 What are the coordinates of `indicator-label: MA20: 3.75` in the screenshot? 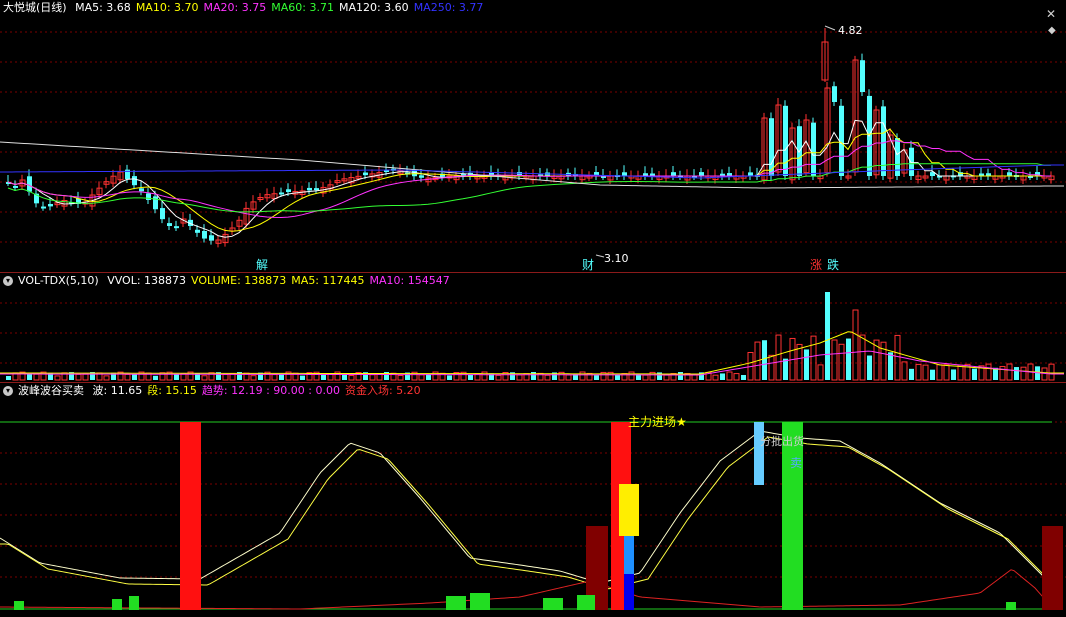 It's located at (235, 7).